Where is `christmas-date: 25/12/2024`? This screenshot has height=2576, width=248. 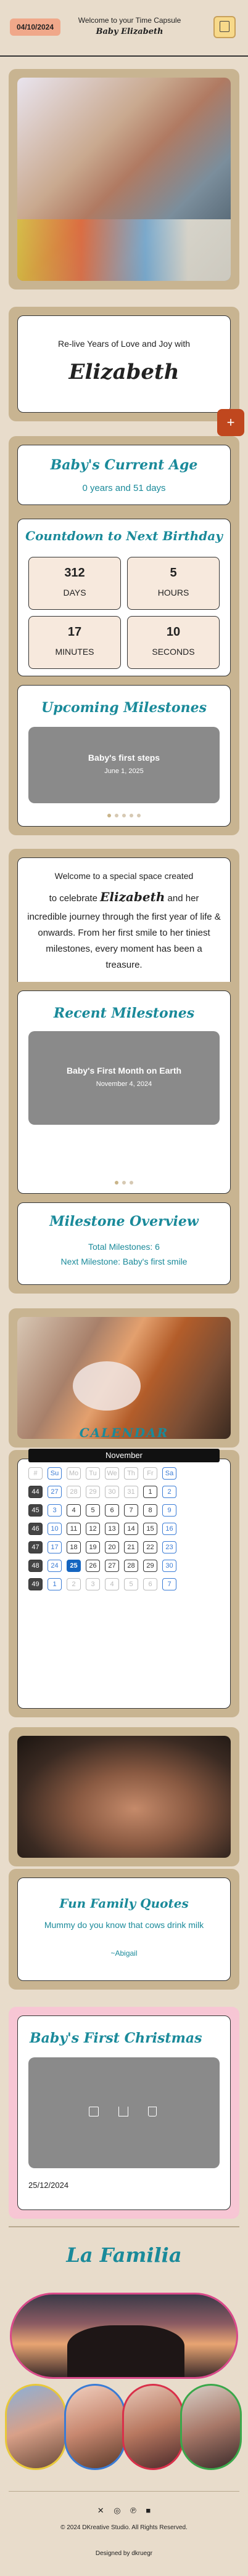 christmas-date: 25/12/2024 is located at coordinates (48, 2185).